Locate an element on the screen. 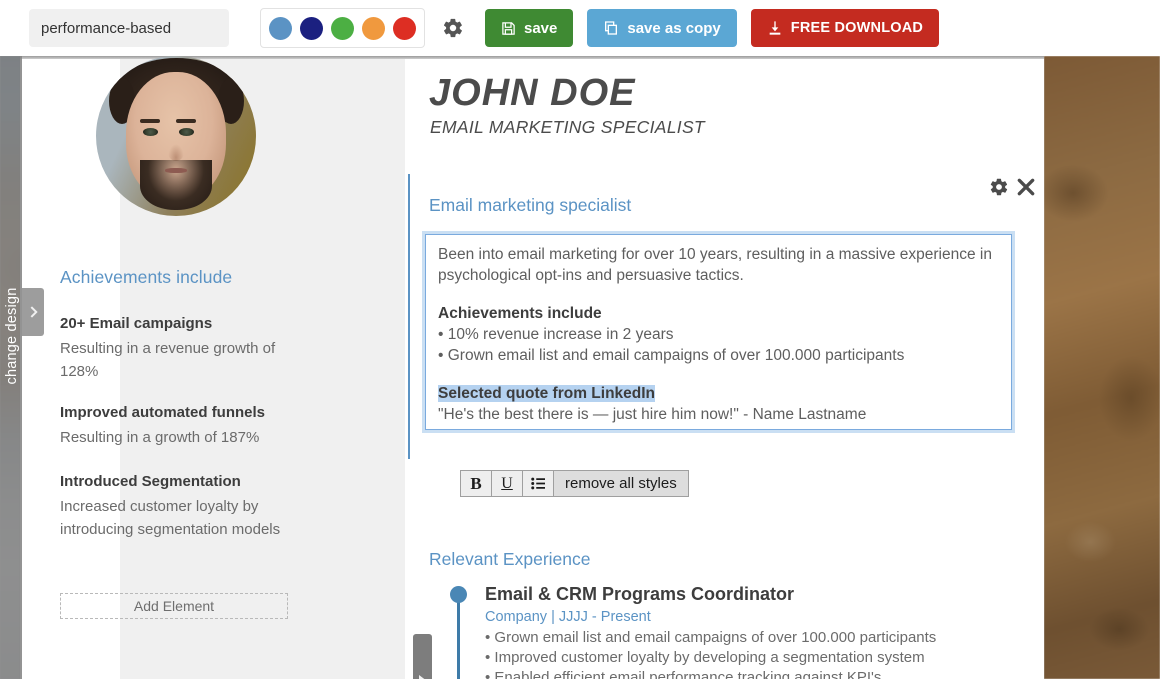 The width and height of the screenshot is (1160, 679). section-heading: Email marketing specialist is located at coordinates (530, 205).